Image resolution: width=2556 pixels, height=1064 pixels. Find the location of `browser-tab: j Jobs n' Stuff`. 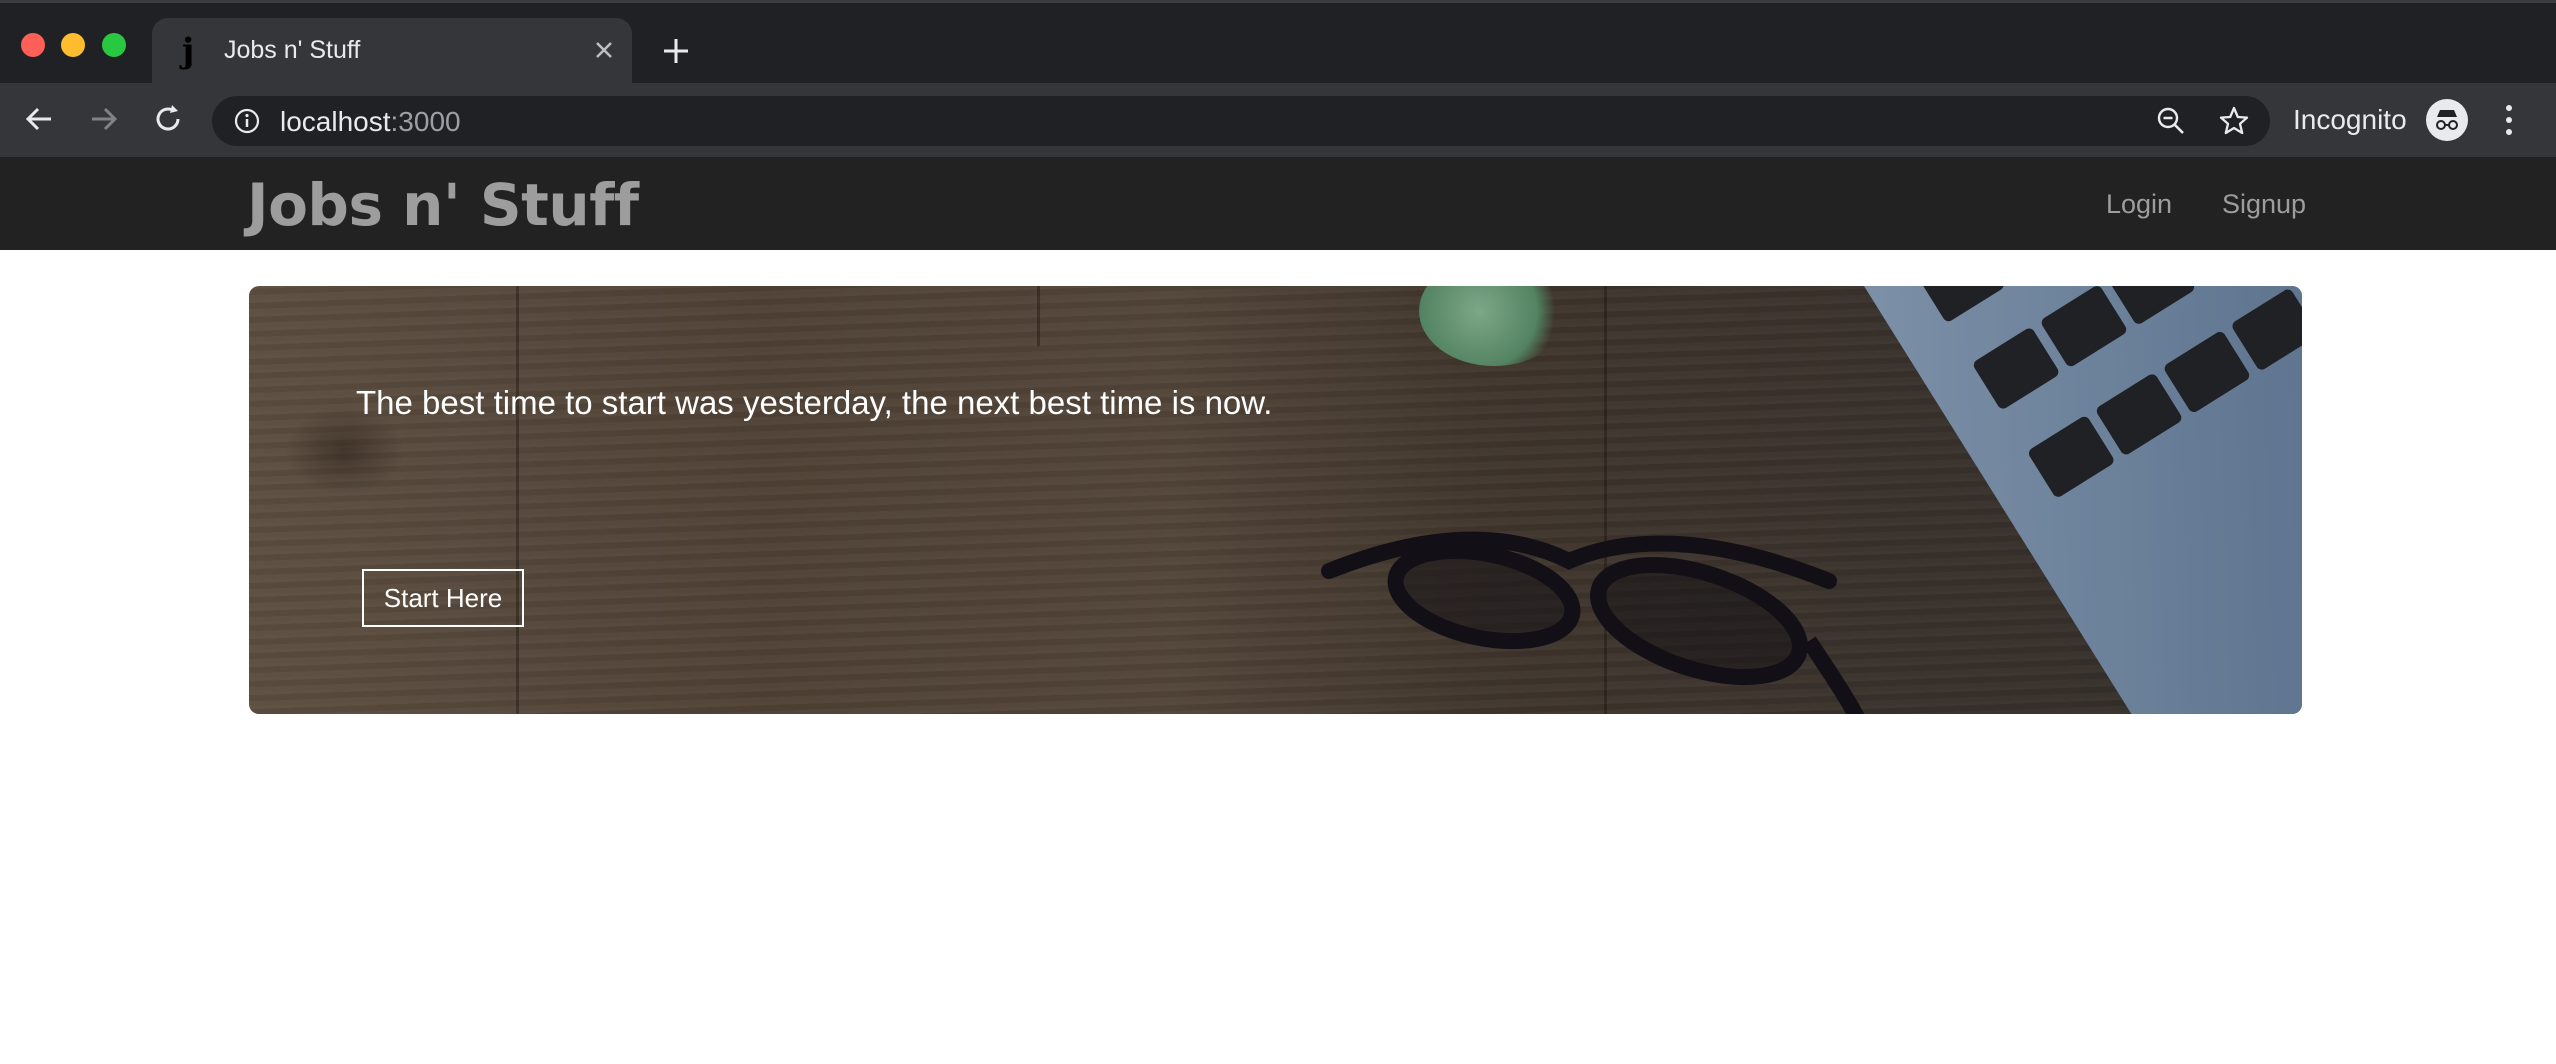

browser-tab: j Jobs n' Stuff is located at coordinates (392, 52).